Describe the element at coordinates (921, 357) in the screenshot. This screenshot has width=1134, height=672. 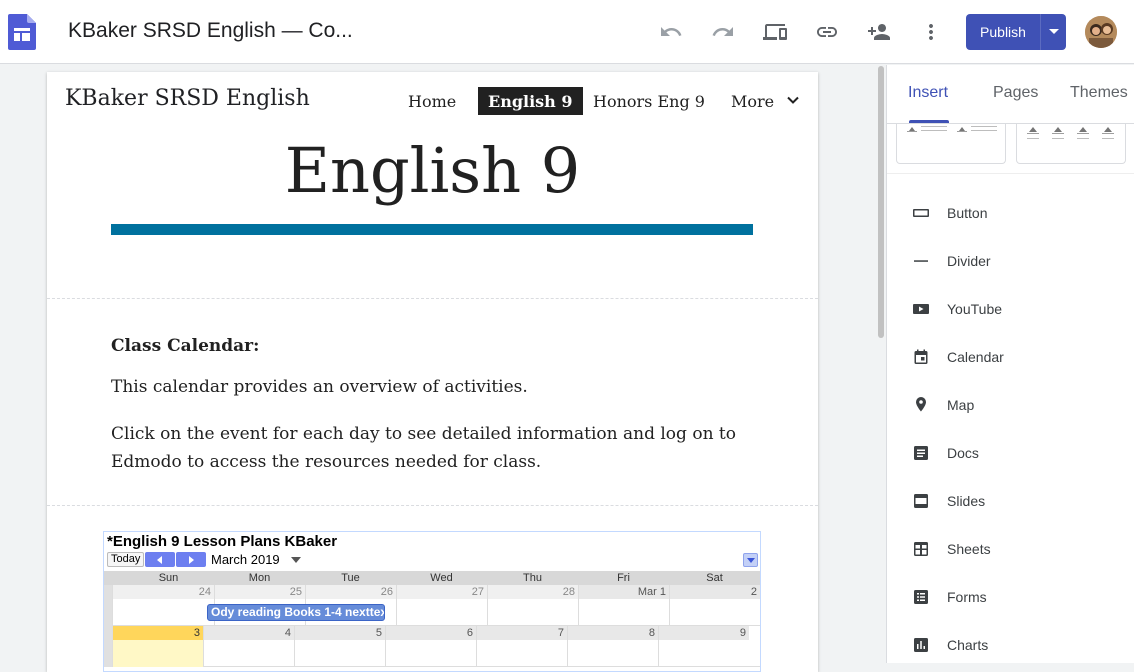
I see `calendar-icon` at that location.